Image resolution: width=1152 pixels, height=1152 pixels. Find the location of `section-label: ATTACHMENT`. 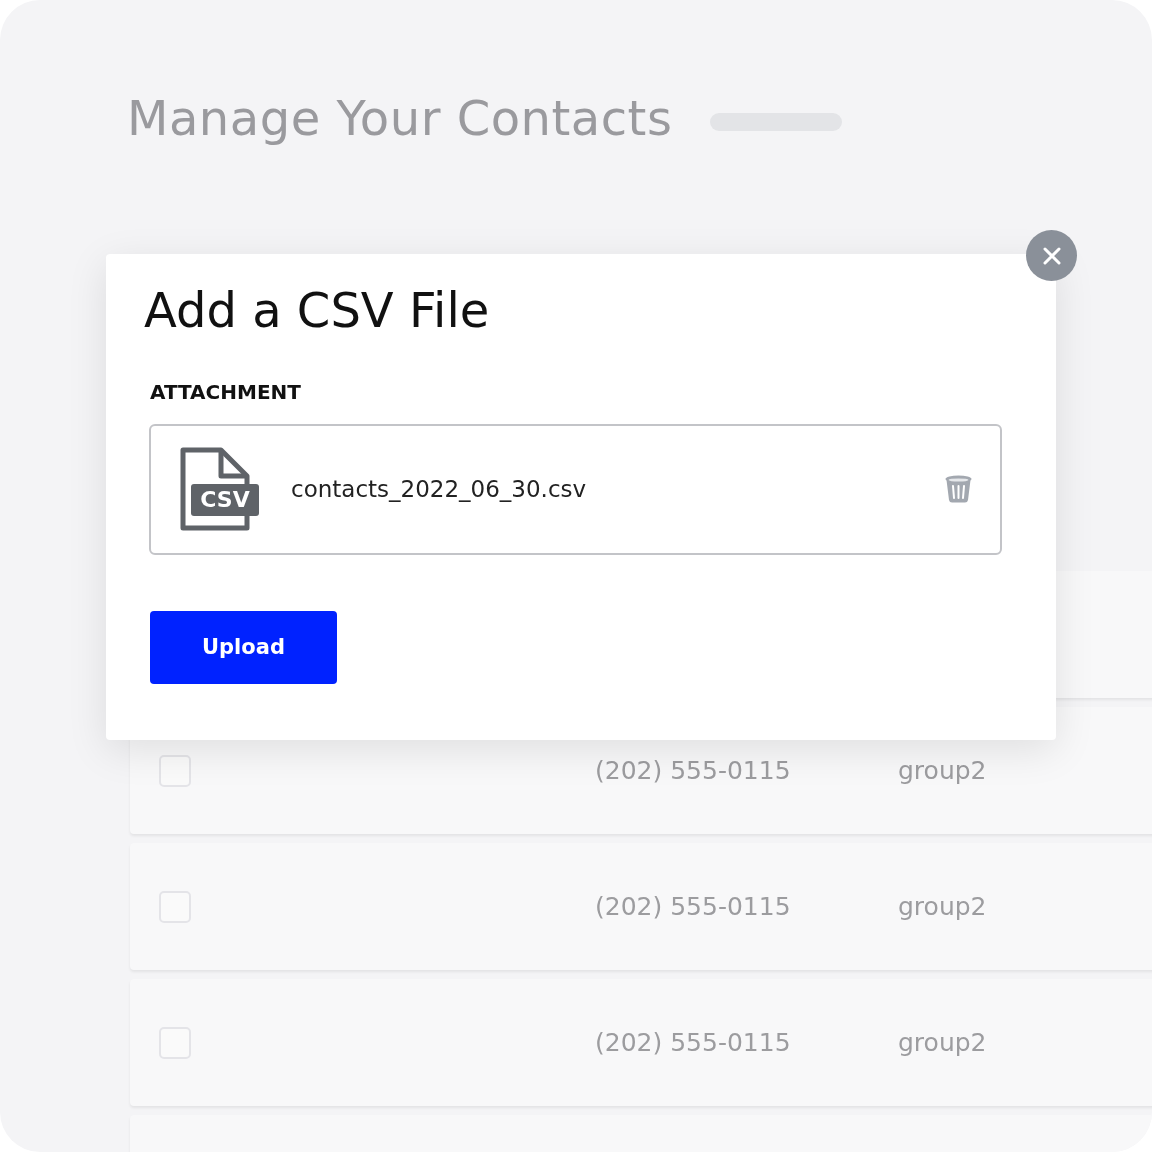

section-label: ATTACHMENT is located at coordinates (226, 391).